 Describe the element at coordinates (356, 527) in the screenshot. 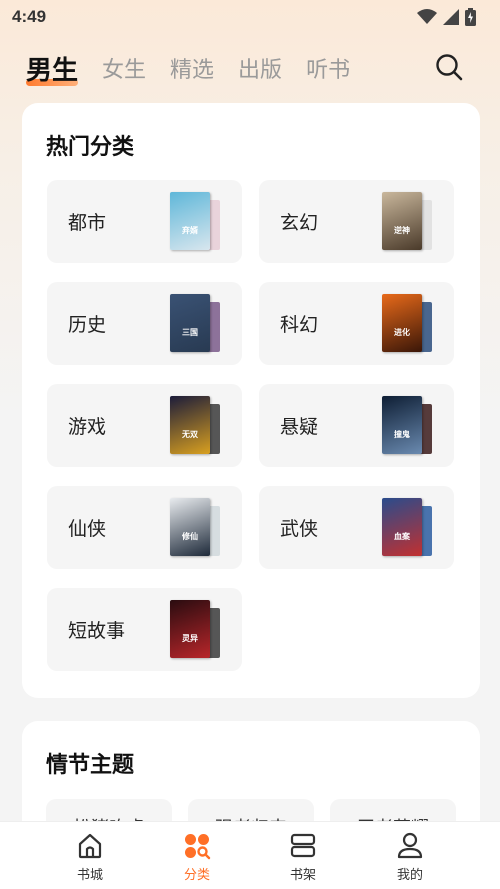

I see `category-tile-wuxia: 武侠 血案` at that location.